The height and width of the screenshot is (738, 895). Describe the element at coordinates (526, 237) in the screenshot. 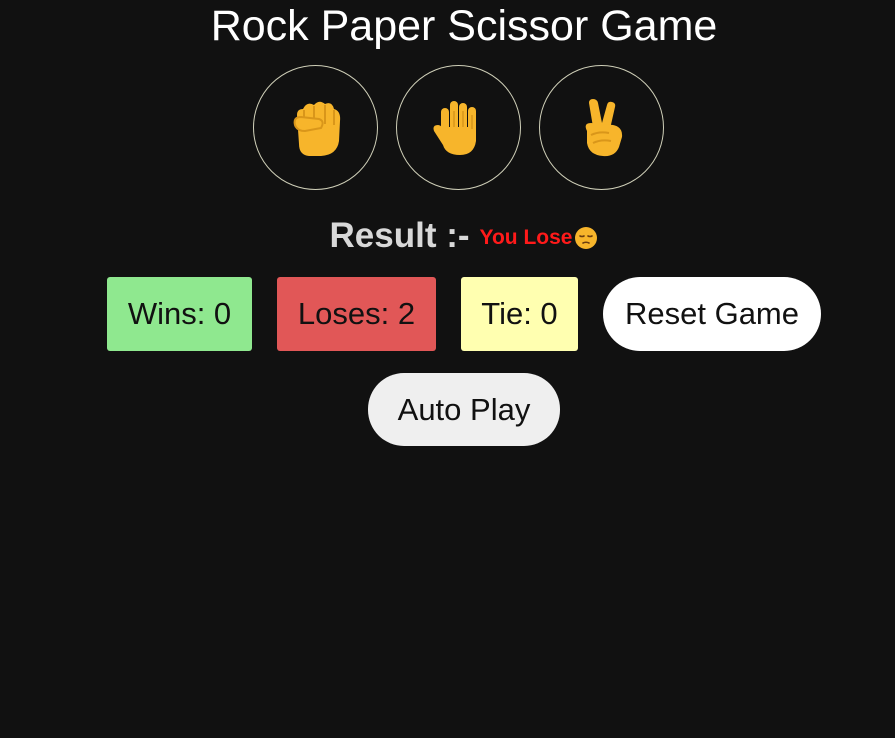

I see `result-text: You Lose` at that location.